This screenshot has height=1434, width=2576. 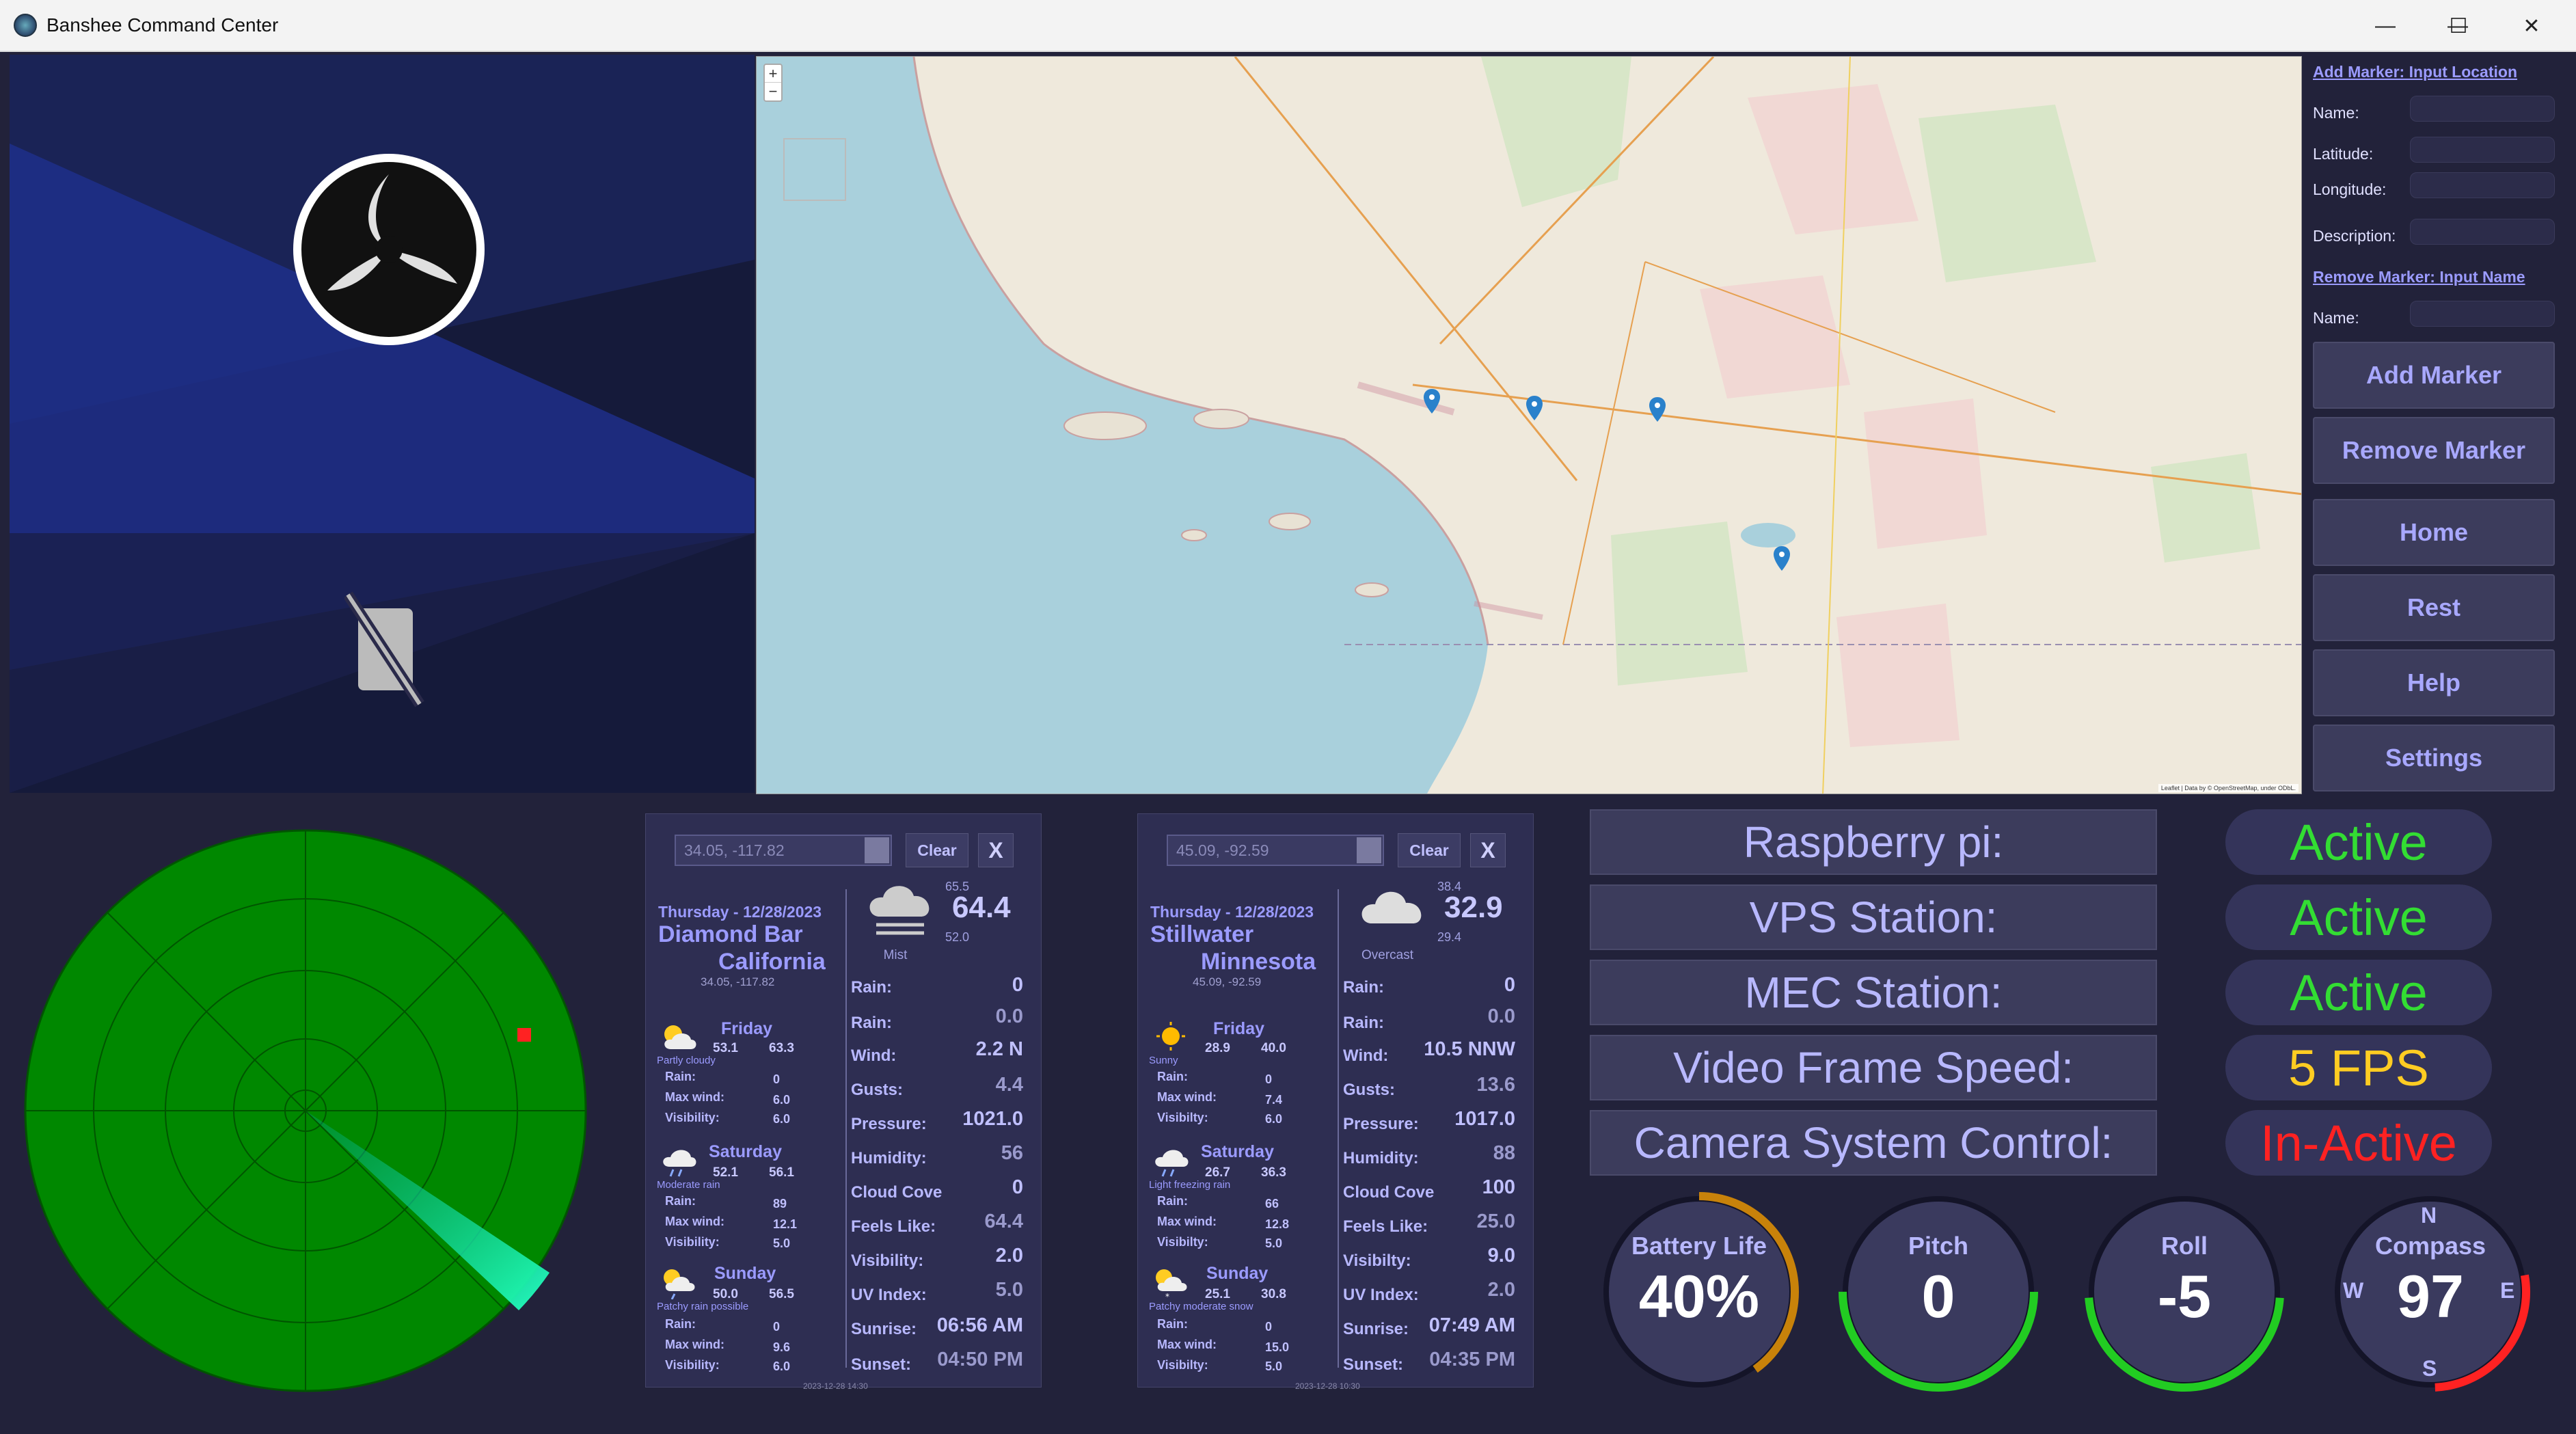 What do you see at coordinates (1501, 1016) in the screenshot?
I see `stat-value: 0.0` at bounding box center [1501, 1016].